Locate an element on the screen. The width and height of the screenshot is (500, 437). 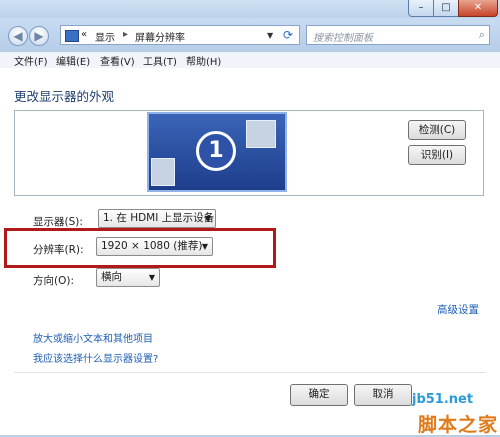
close-button: ✕ is located at coordinates (478, 8).